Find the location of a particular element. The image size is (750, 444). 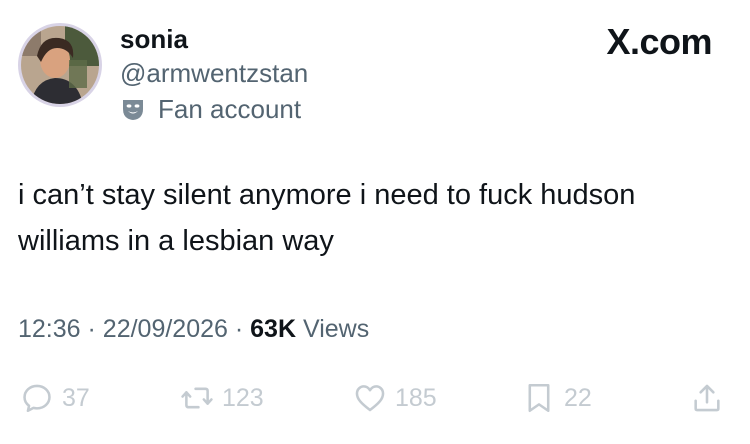

avatar-photo is located at coordinates (60, 65).